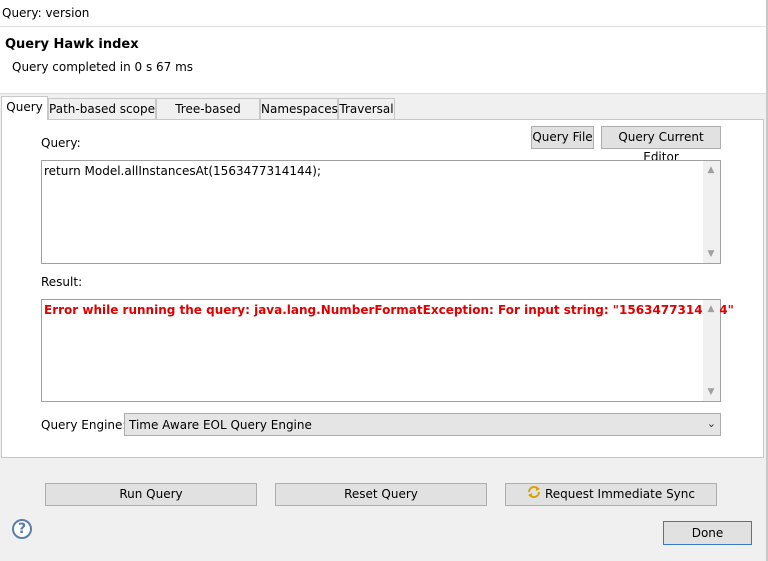  I want to click on tab-traversal: Traversal, so click(366, 108).